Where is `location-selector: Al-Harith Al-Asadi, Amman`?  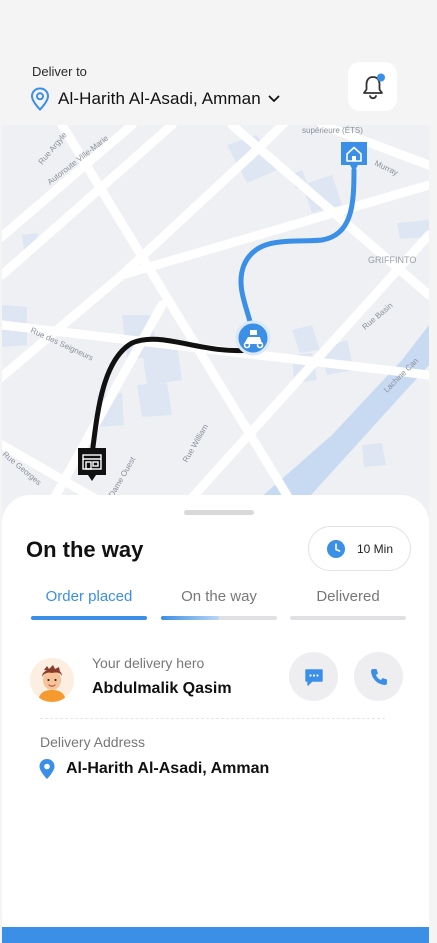 location-selector: Al-Harith Al-Asadi, Amman is located at coordinates (155, 99).